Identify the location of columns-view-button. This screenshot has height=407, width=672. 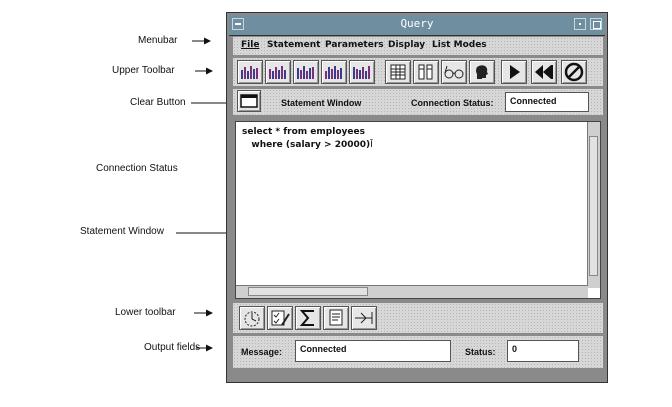
(426, 72).